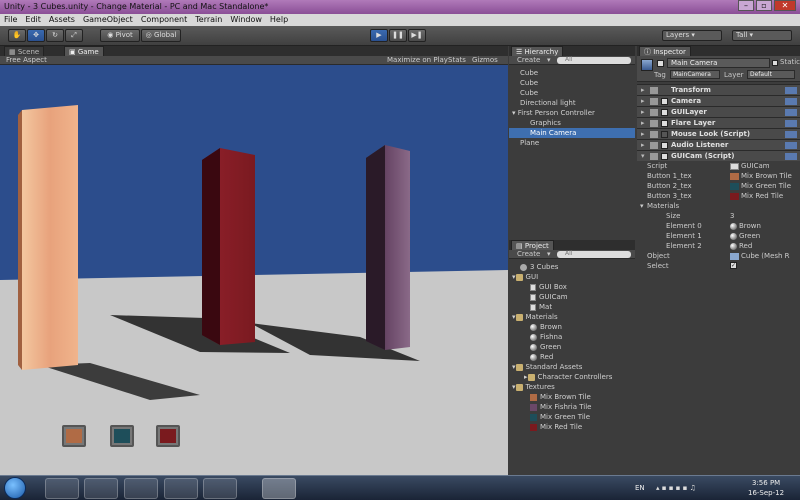  Describe the element at coordinates (764, 5) in the screenshot. I see `maximize-button: ▫` at that location.